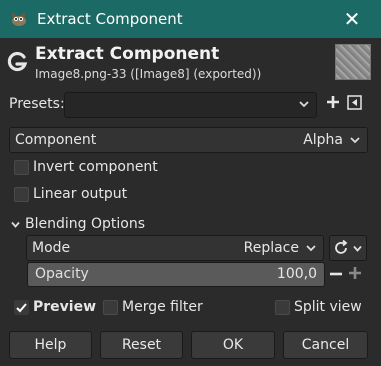 The width and height of the screenshot is (381, 366). I want to click on invert-component-checkbox, so click(21, 167).